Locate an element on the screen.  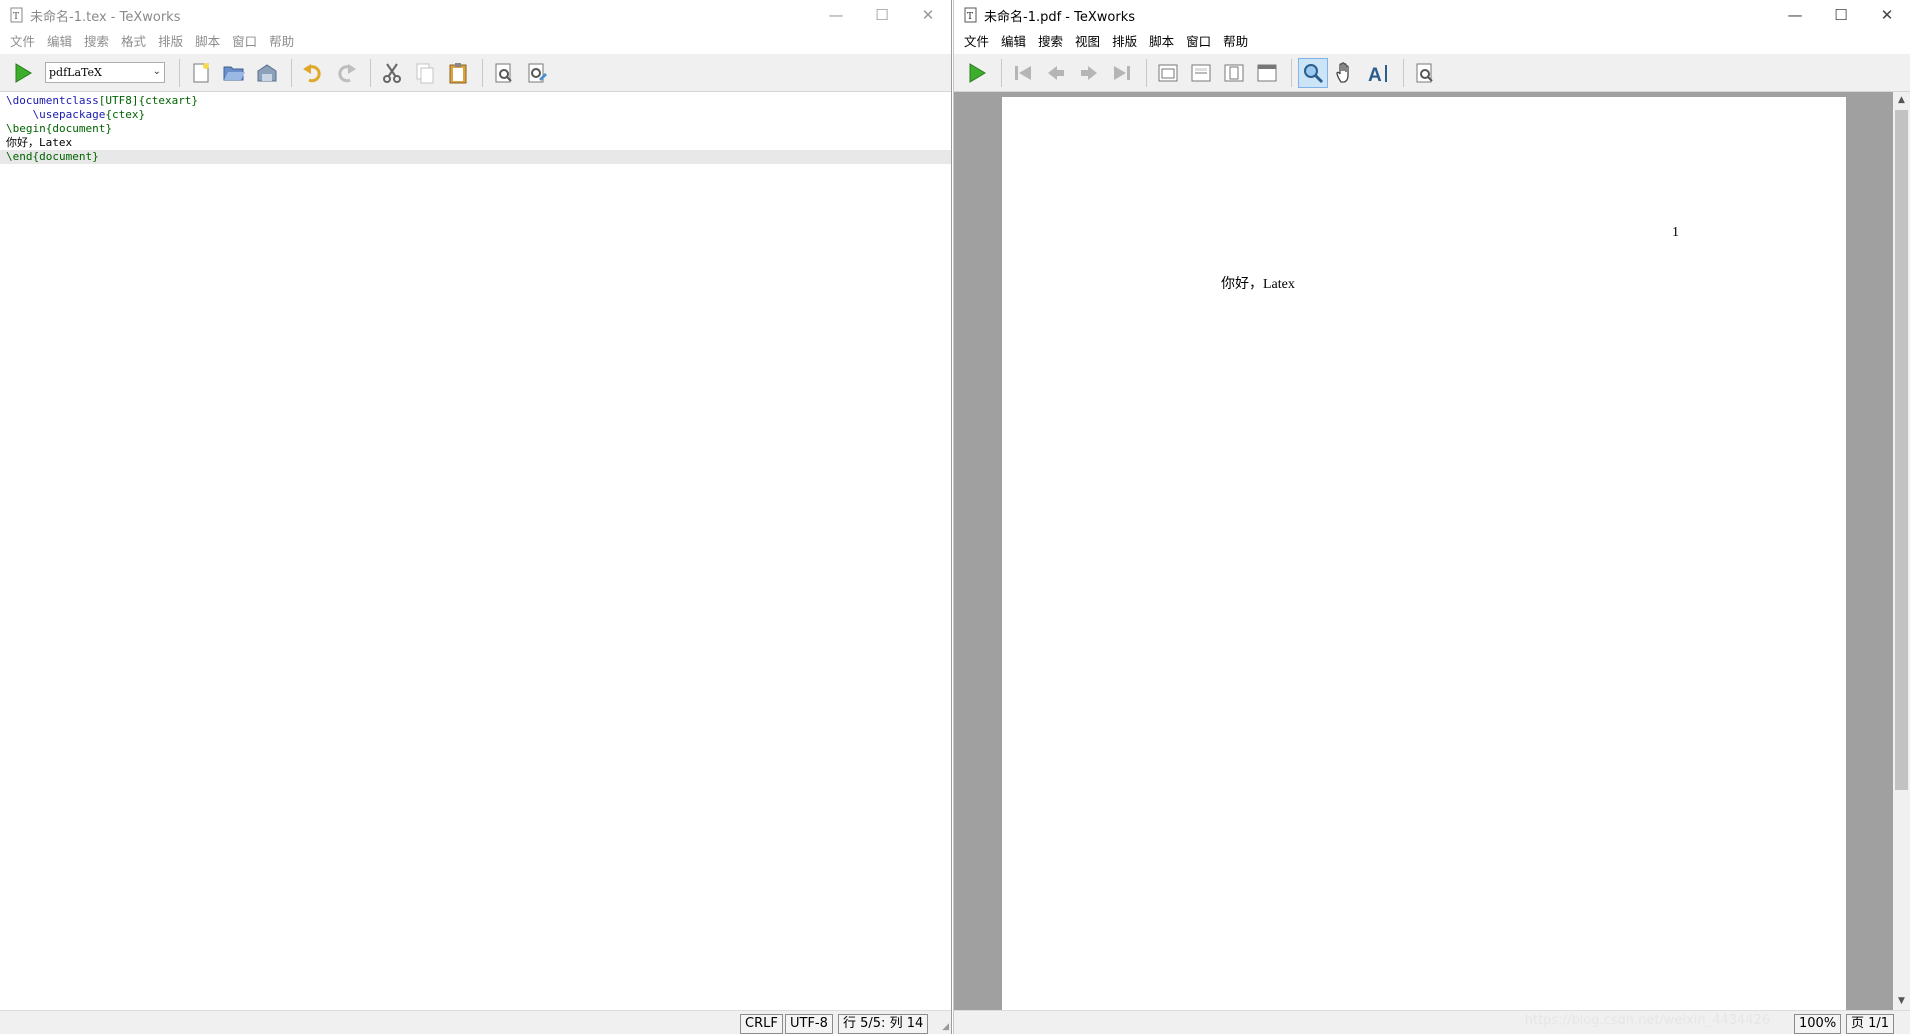
vertical-scrollbar: ▲ ▼ is located at coordinates (1901, 551).